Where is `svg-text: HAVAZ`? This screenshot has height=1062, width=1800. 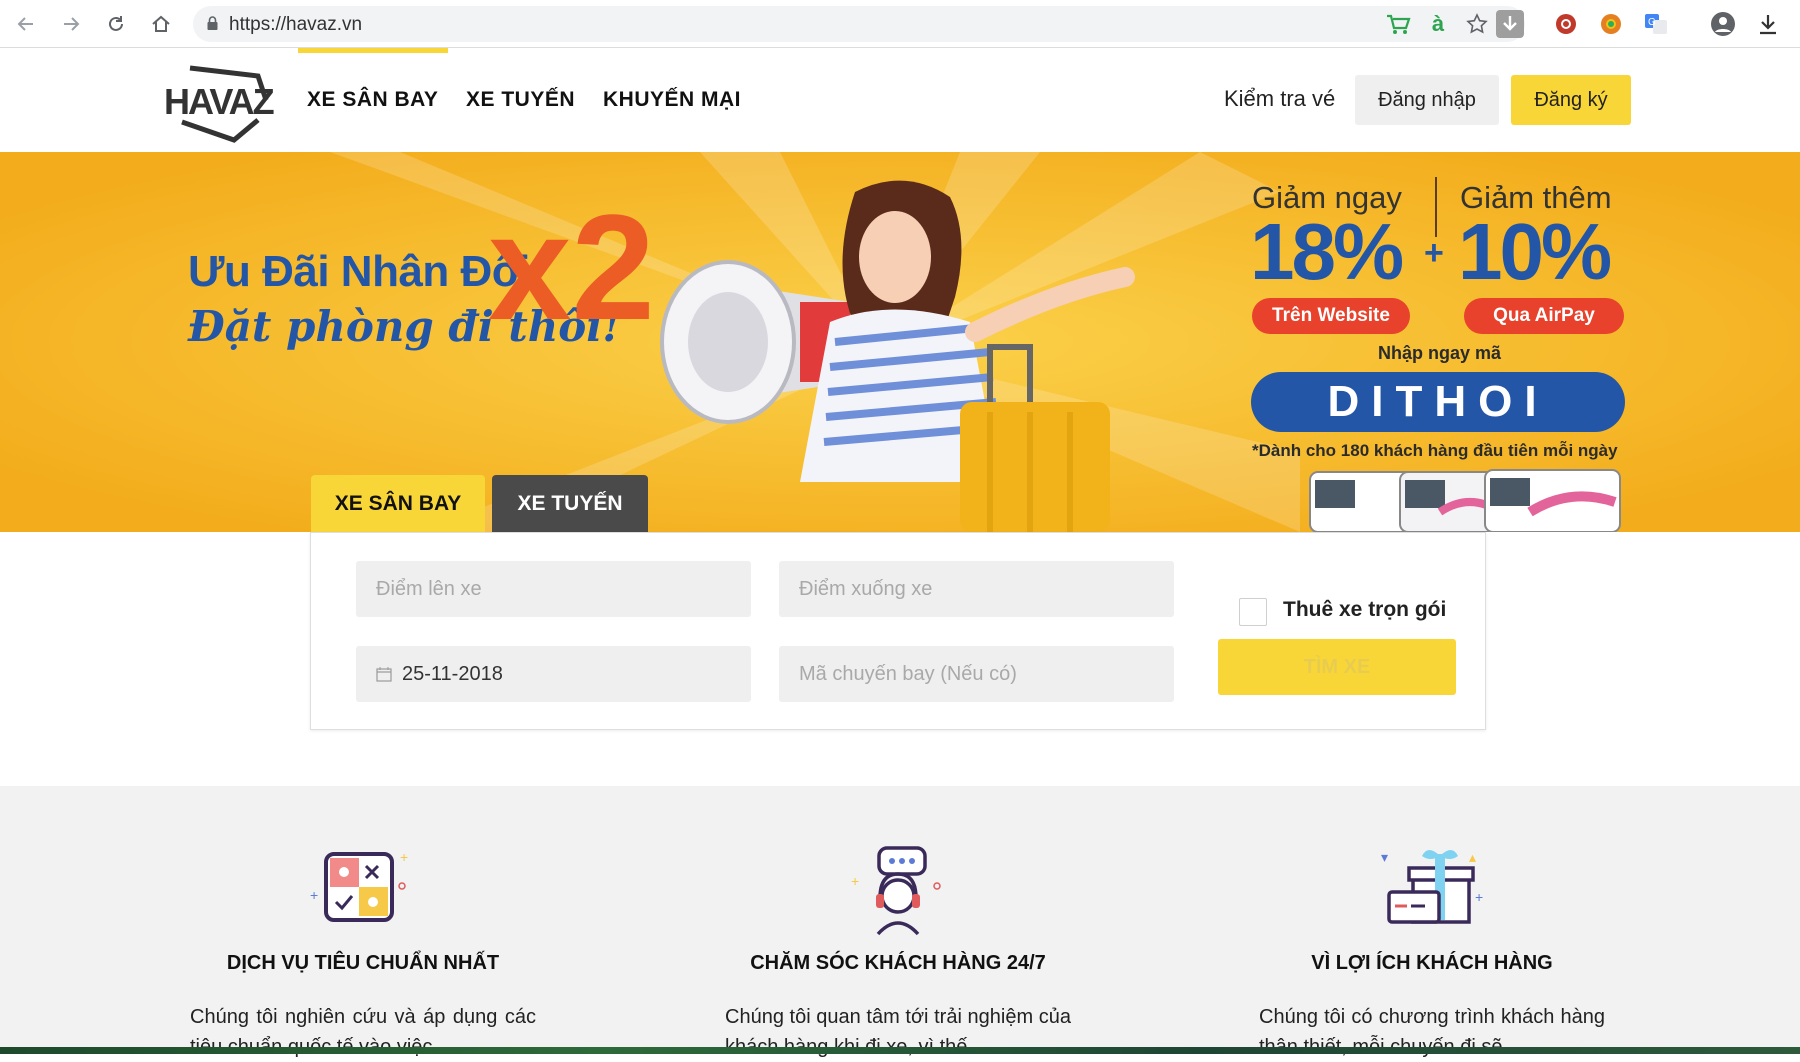
svg-text: HAVAZ is located at coordinates (219, 101).